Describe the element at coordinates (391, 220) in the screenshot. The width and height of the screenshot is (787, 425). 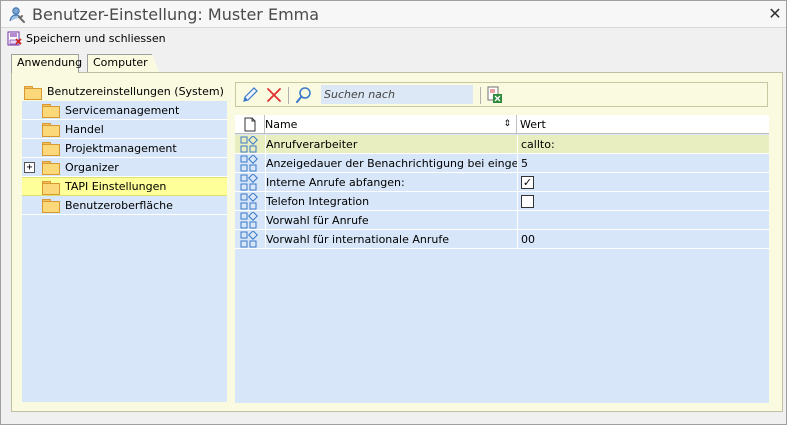
I see `row-name: Vorwahl für Anrufe` at that location.